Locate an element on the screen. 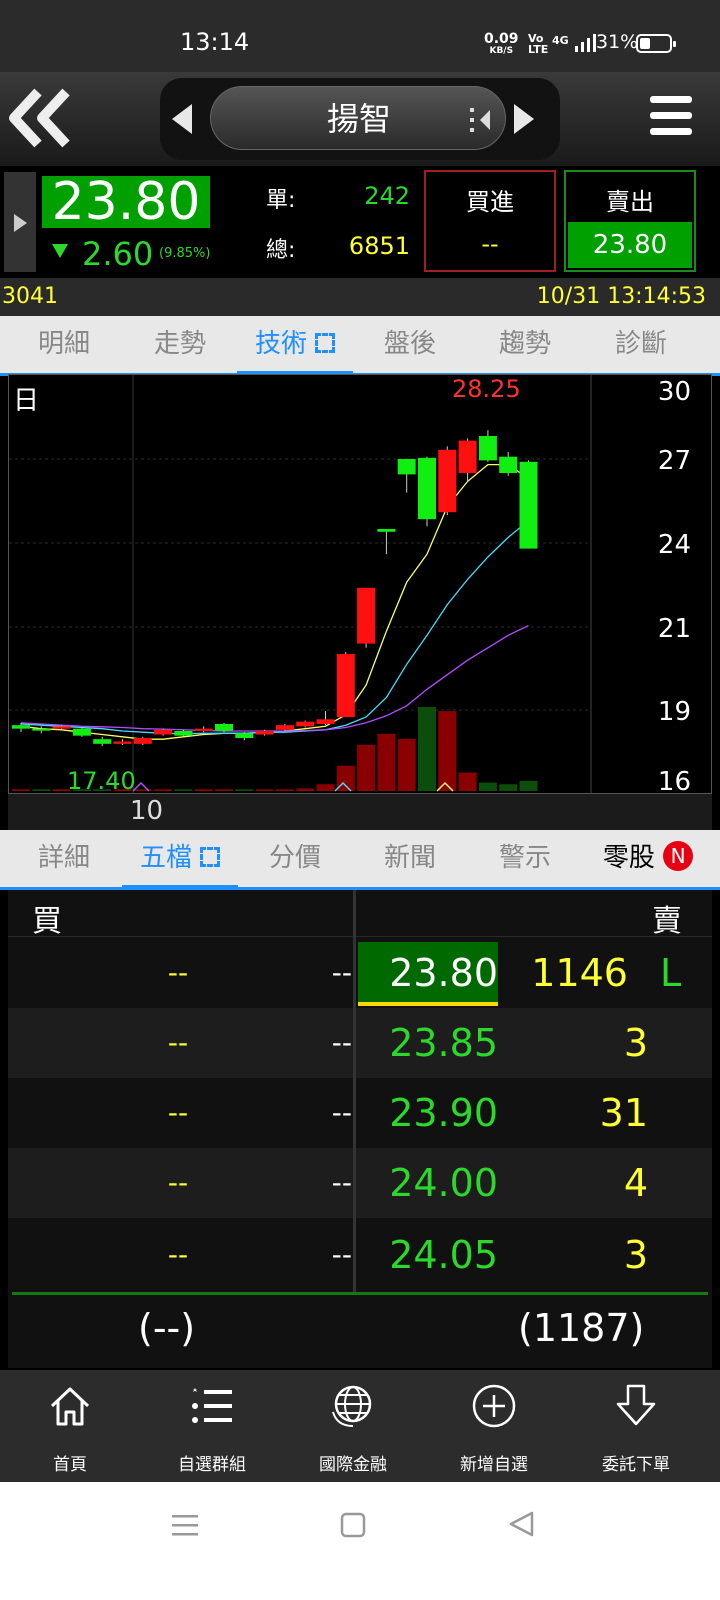  nav-home: 首頁 is located at coordinates (70, 1426).